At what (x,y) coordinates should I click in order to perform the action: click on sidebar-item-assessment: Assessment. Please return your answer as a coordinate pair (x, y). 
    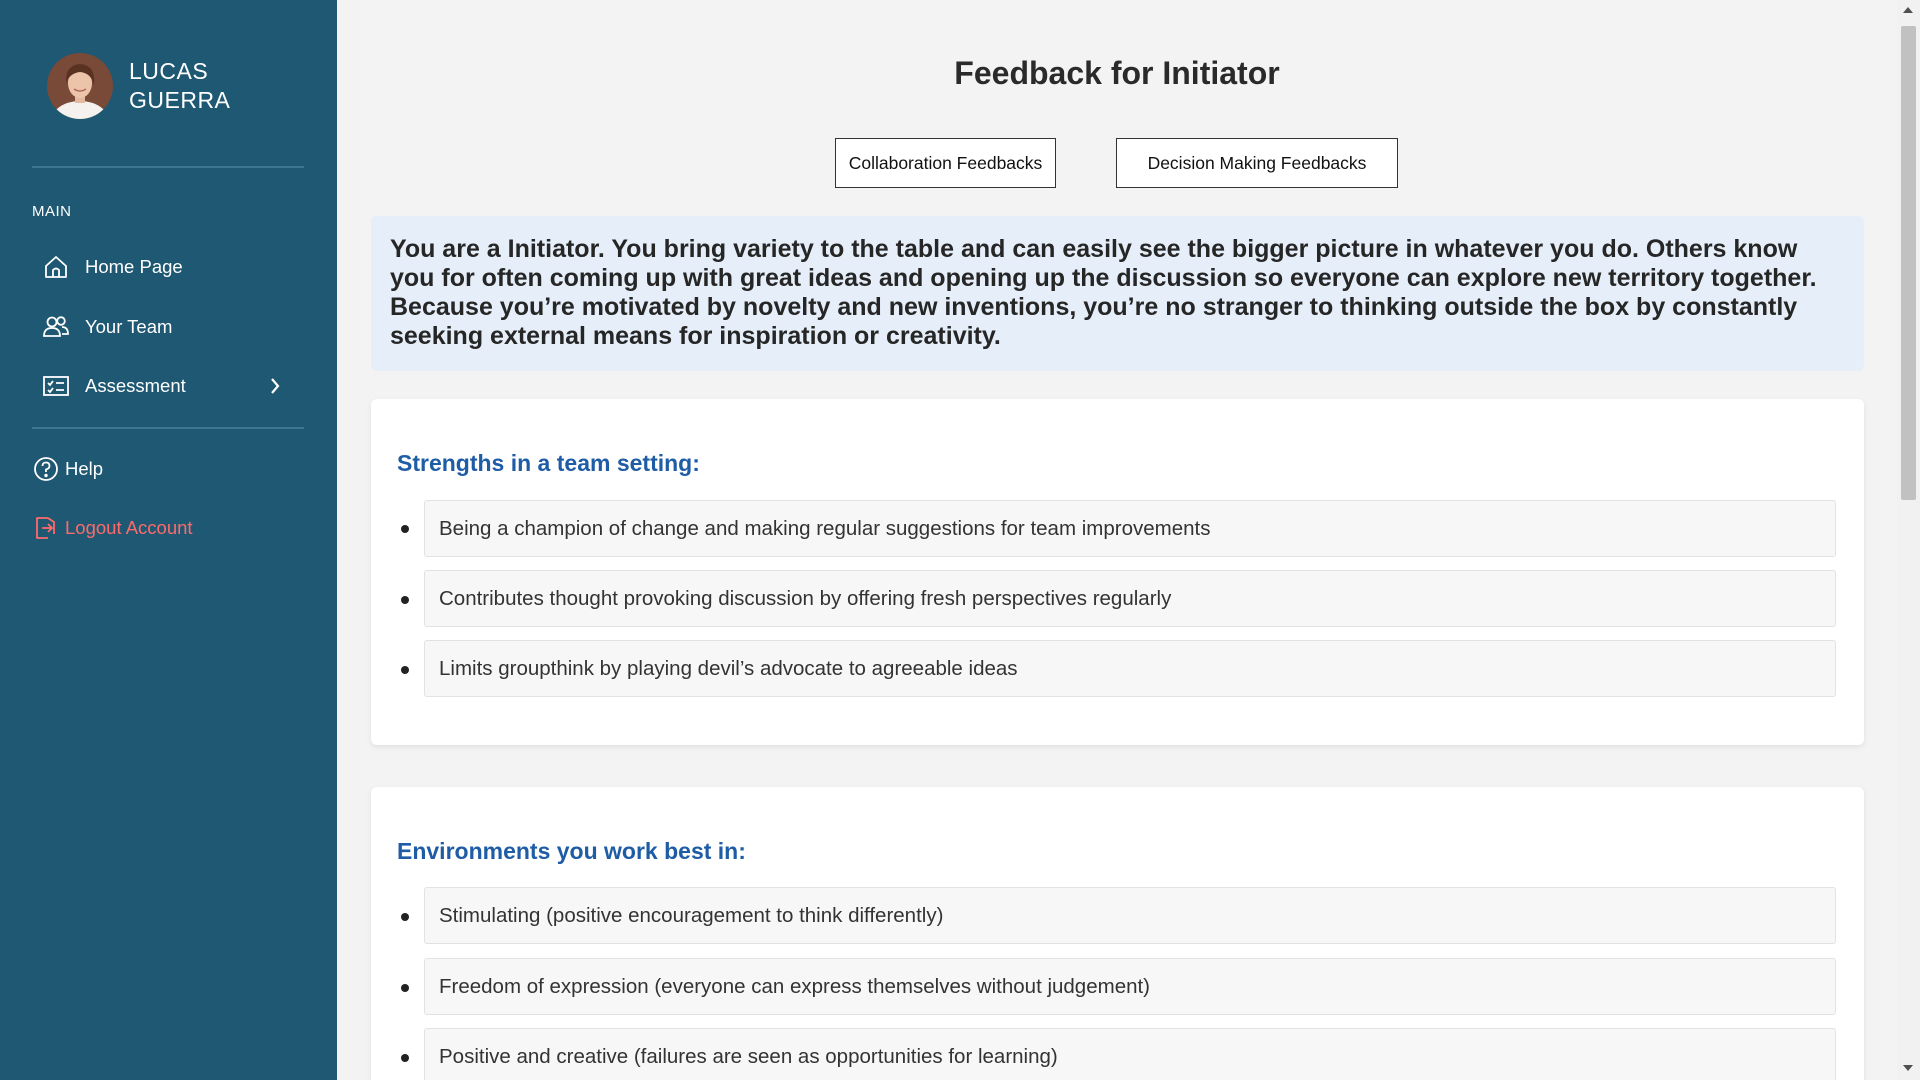
    Looking at the image, I should click on (113, 386).